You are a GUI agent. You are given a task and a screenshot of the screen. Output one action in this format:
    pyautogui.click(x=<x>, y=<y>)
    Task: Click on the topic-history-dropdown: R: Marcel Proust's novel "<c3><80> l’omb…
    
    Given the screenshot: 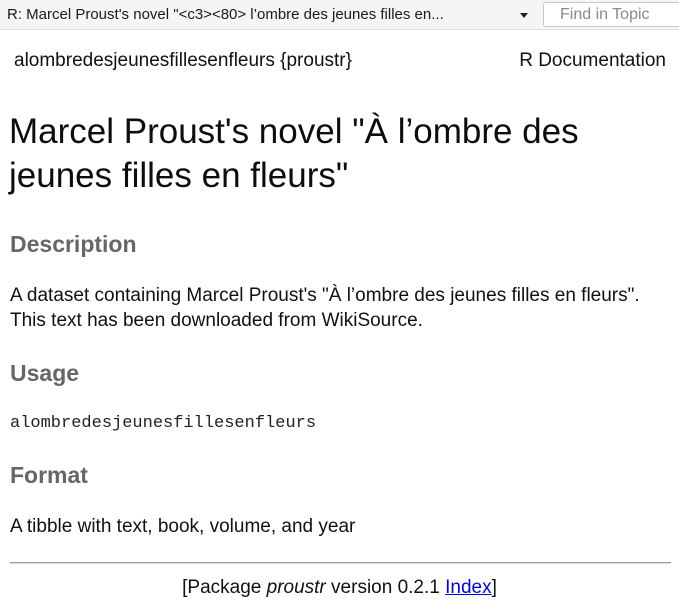 What is the action you would take?
    pyautogui.click(x=267, y=14)
    